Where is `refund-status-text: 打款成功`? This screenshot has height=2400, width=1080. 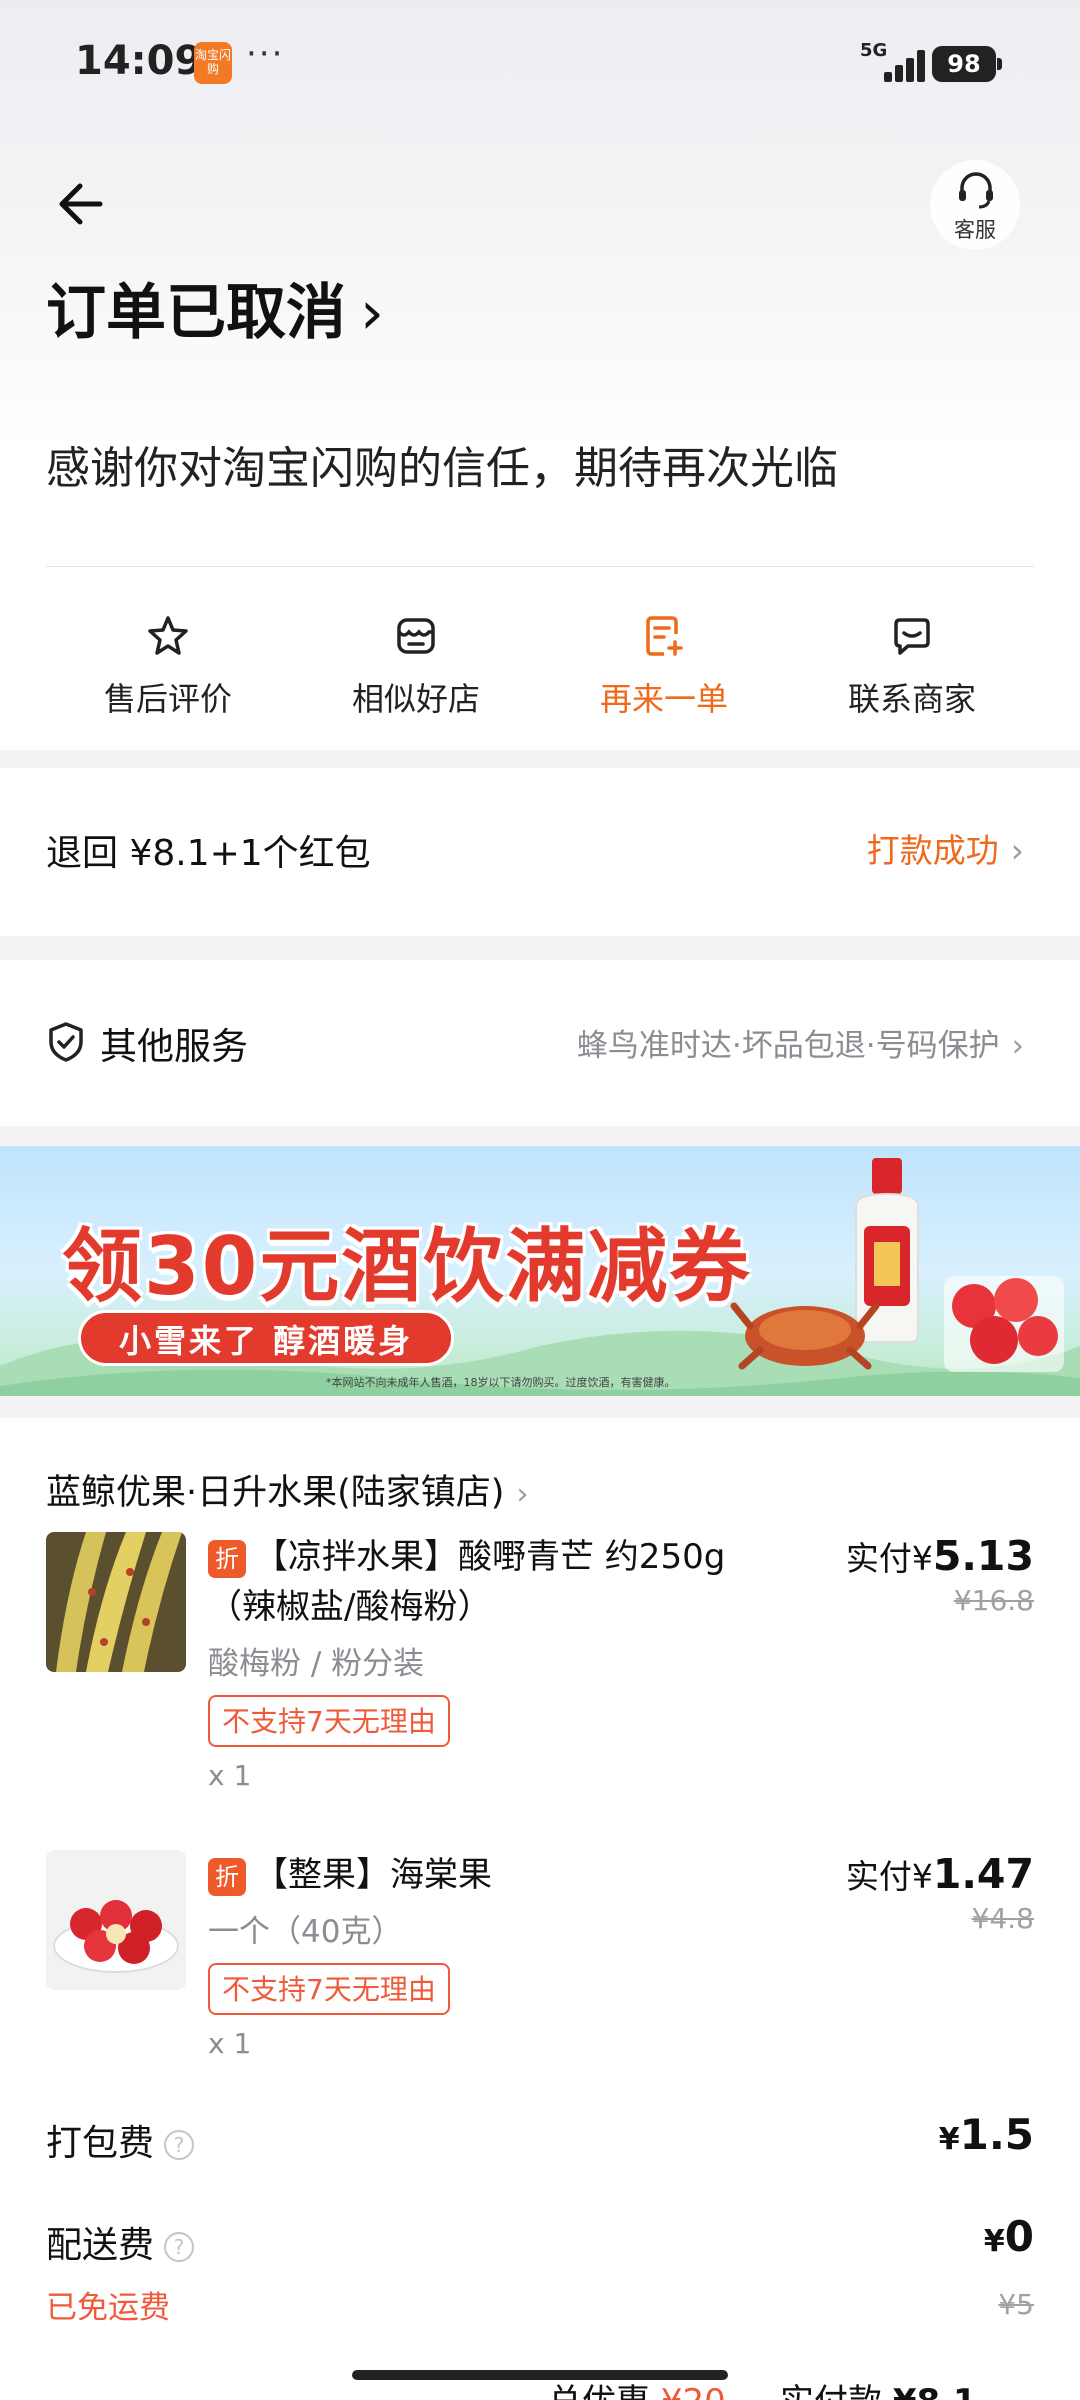
refund-status-text: 打款成功 is located at coordinates (932, 850).